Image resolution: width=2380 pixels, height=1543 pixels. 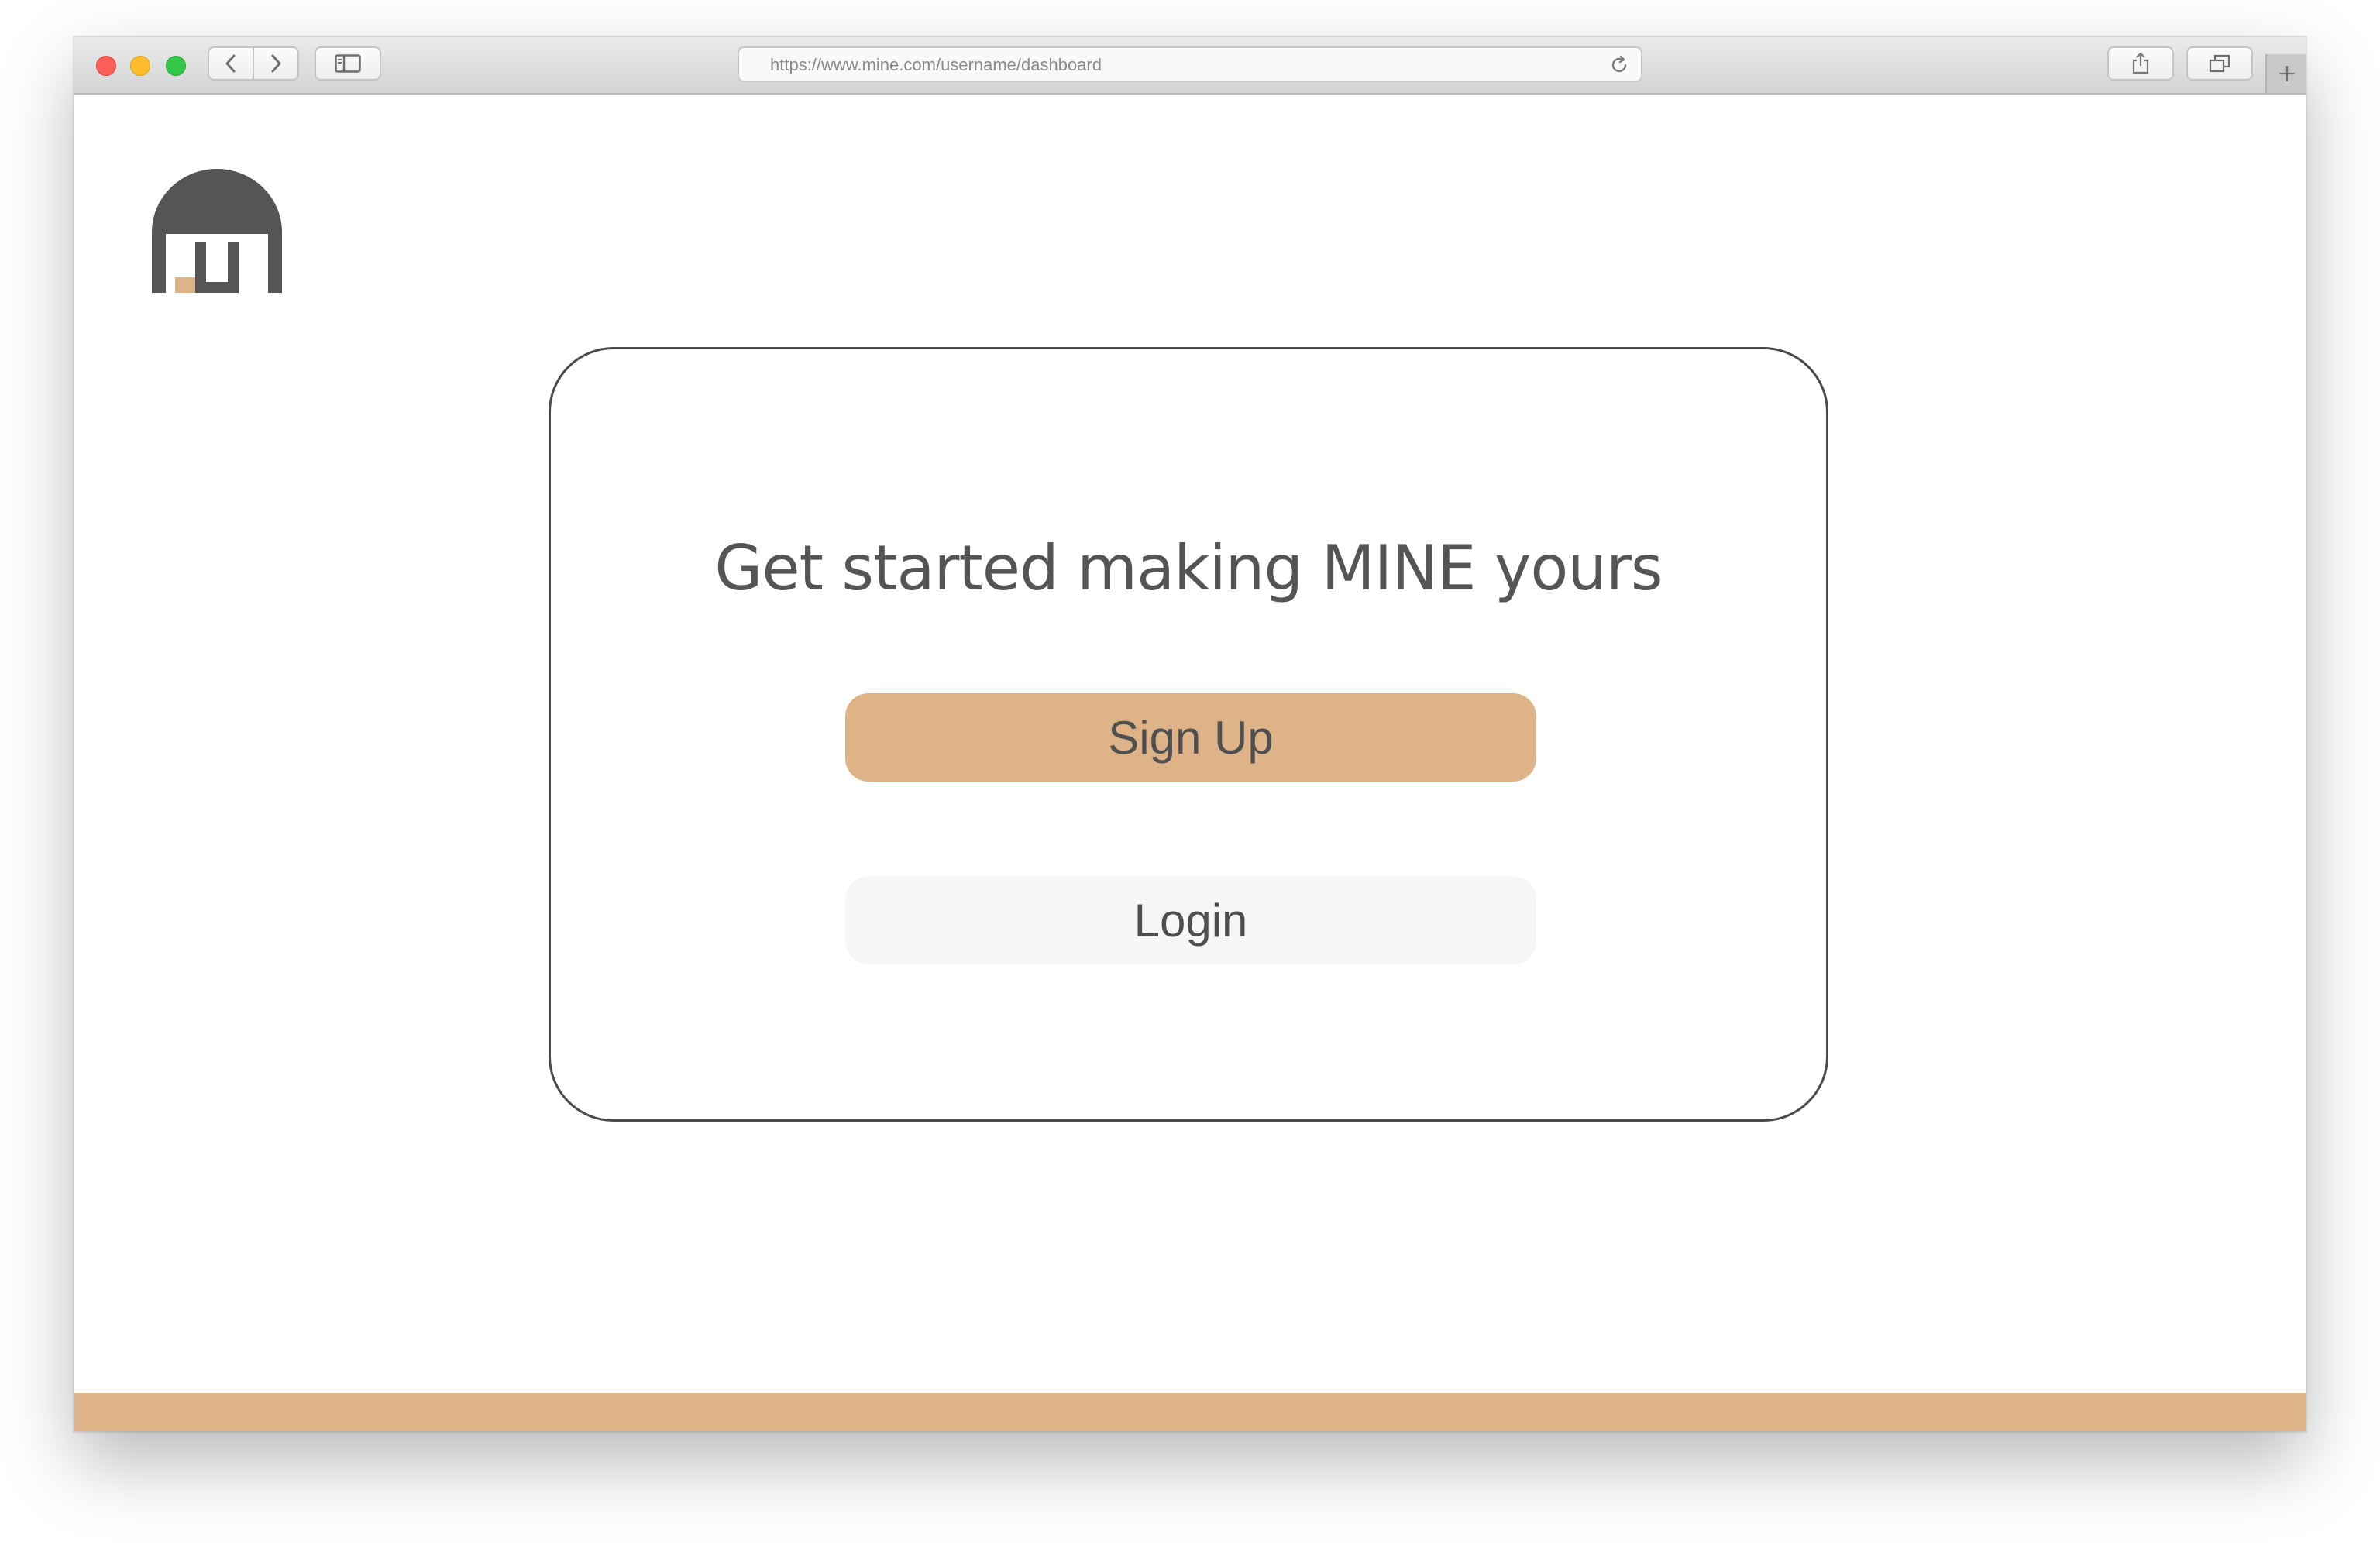 What do you see at coordinates (217, 231) in the screenshot?
I see `mine-logo-icon` at bounding box center [217, 231].